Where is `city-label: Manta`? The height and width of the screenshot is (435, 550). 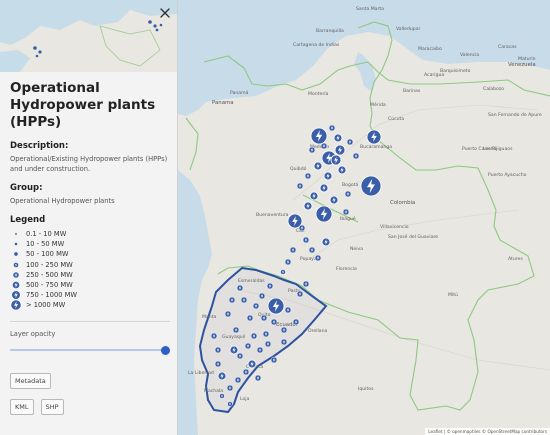
city-label: Manta is located at coordinates (209, 317).